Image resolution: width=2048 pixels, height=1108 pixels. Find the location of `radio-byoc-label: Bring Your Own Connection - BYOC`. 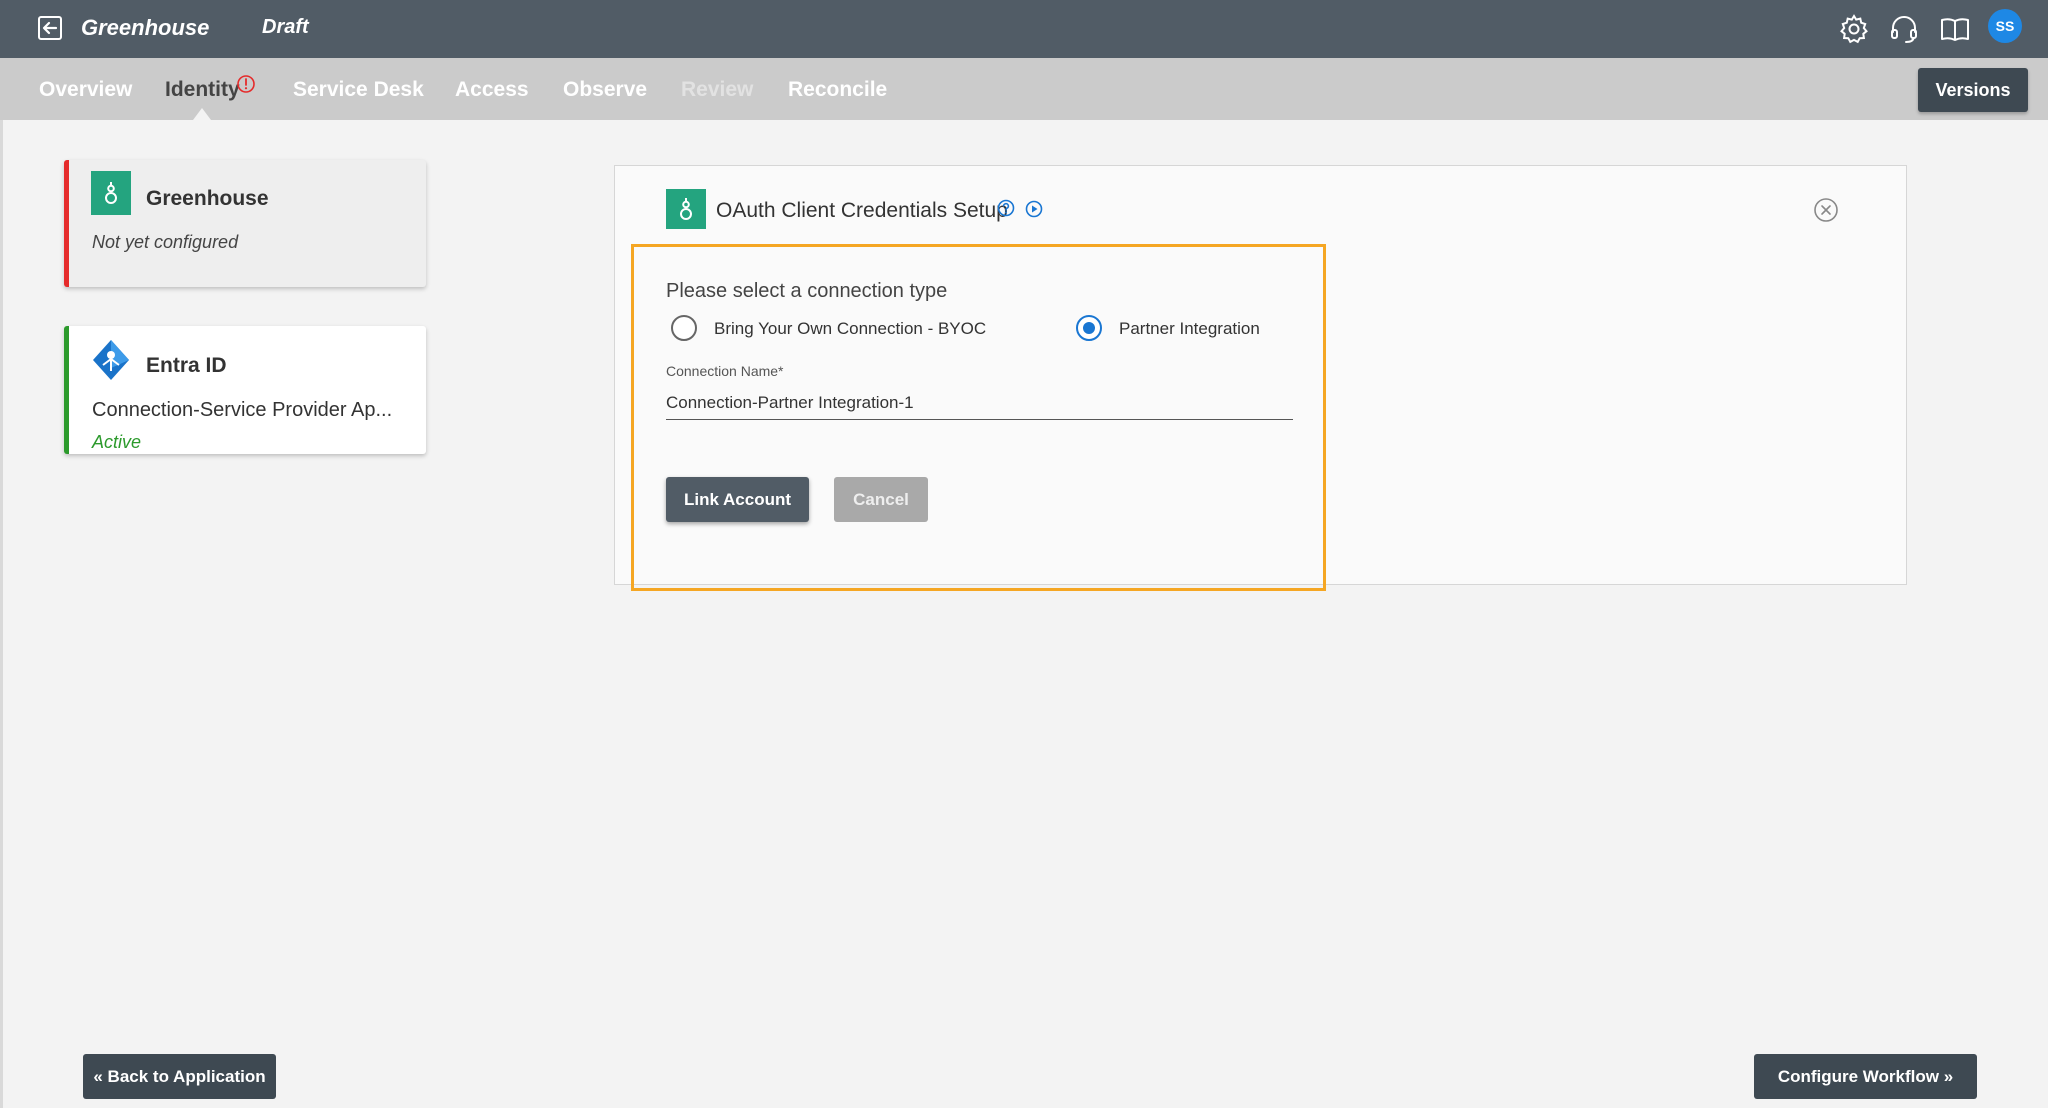

radio-byoc-label: Bring Your Own Connection - BYOC is located at coordinates (850, 329).